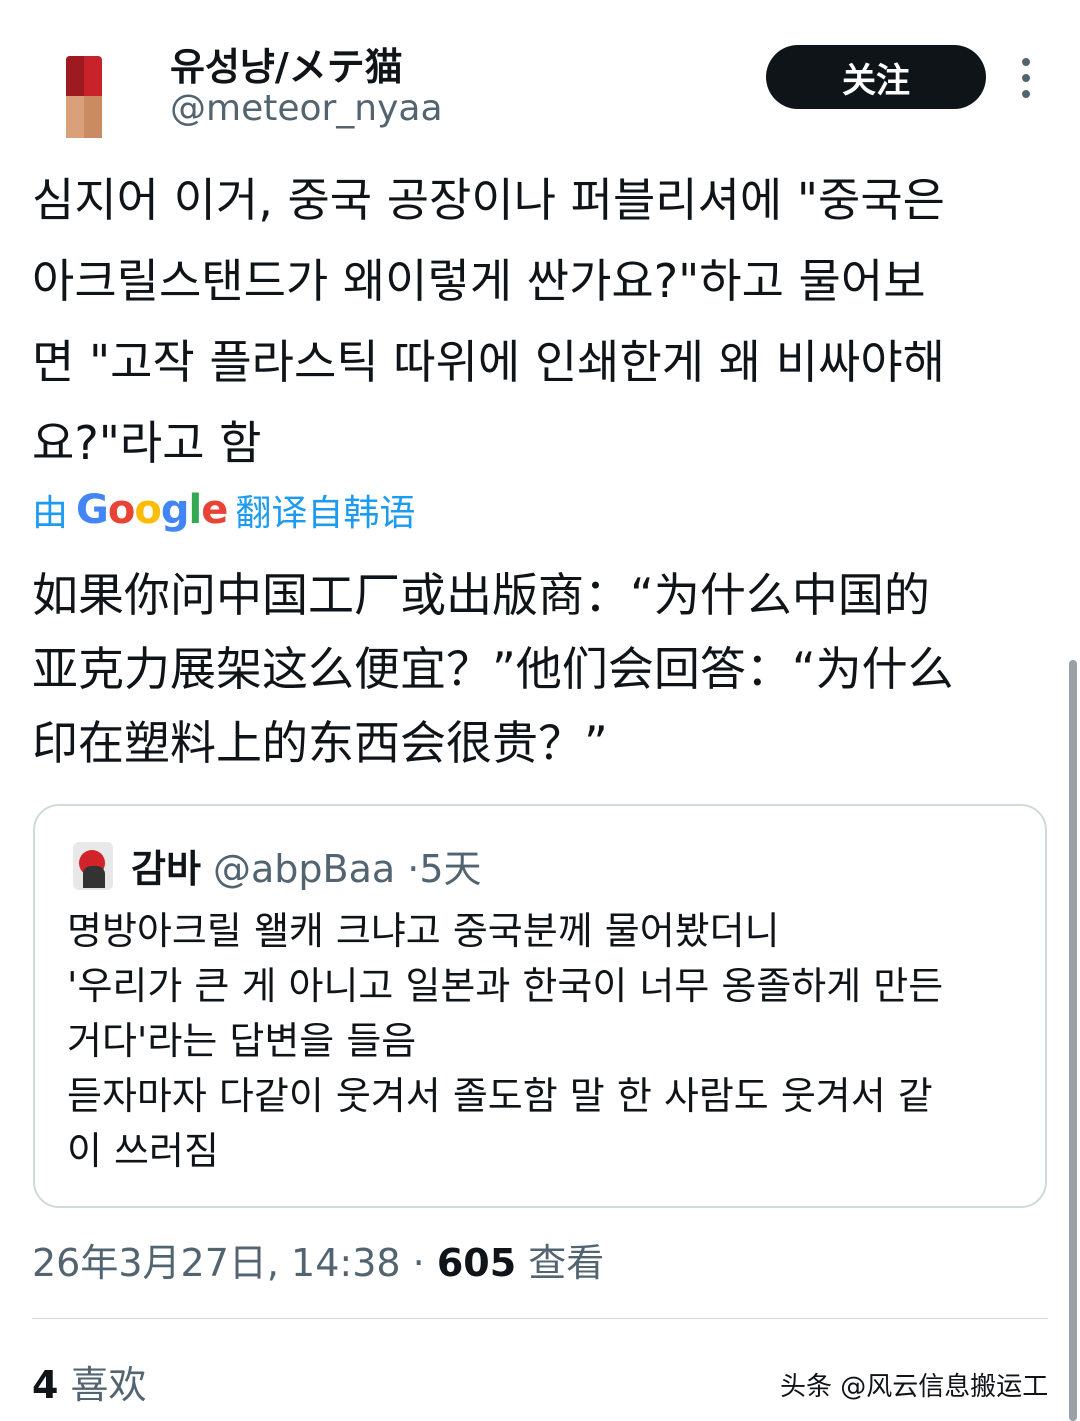 The image size is (1080, 1421). Describe the element at coordinates (93, 866) in the screenshot. I see `quoted-author-avatar` at that location.